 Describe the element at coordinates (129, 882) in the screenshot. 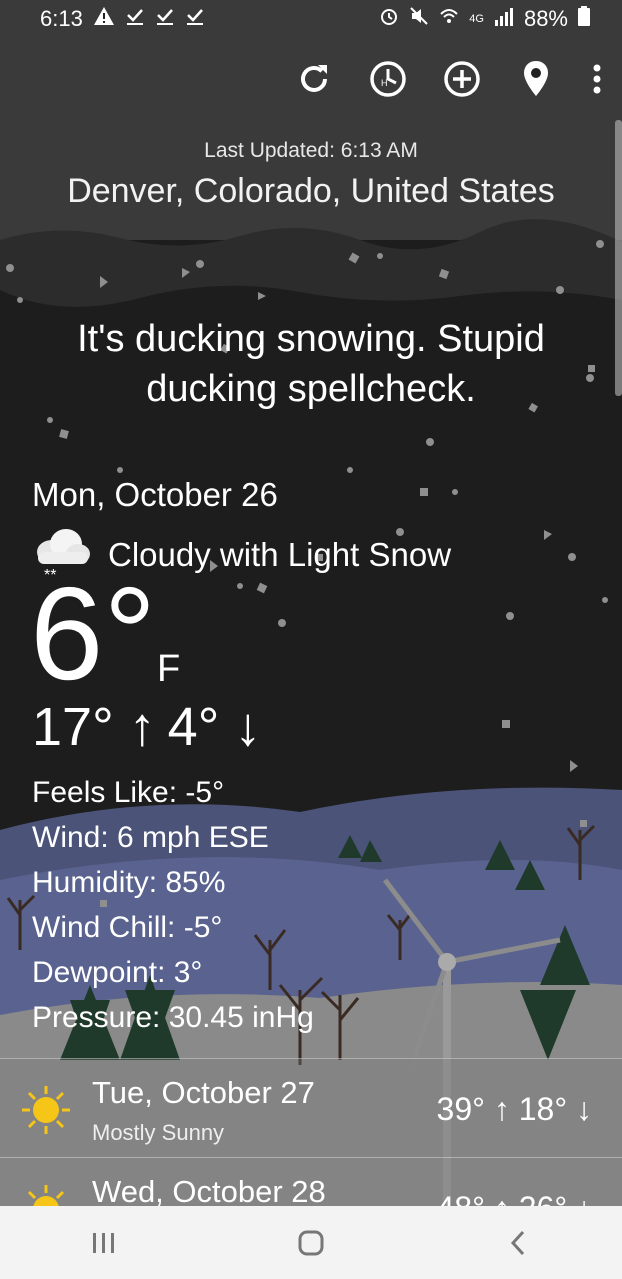

I see `humidity: Humidity: 85%` at that location.